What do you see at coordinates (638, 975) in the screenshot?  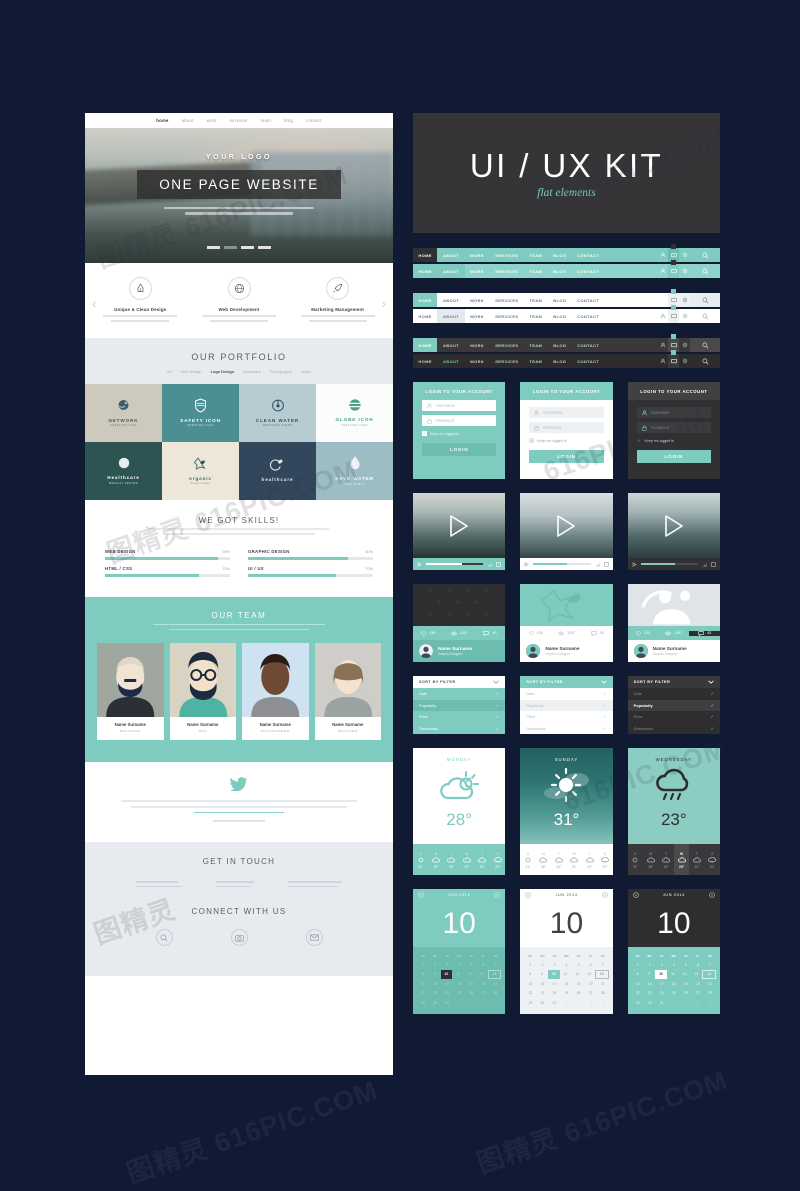 I see `calendar-day: 8` at bounding box center [638, 975].